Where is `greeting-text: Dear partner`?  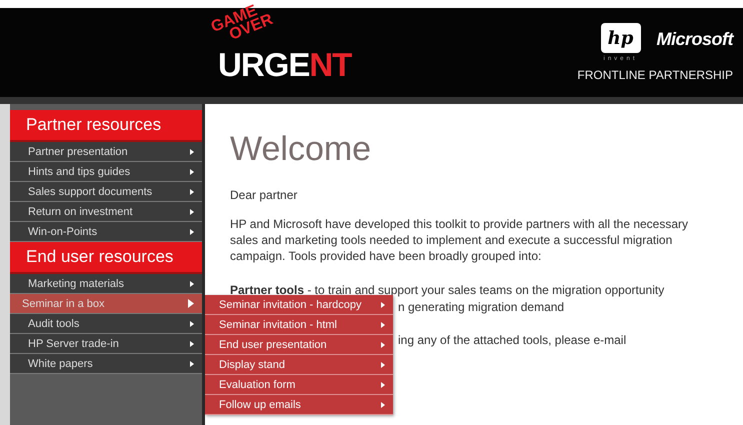
greeting-text: Dear partner is located at coordinates (264, 195).